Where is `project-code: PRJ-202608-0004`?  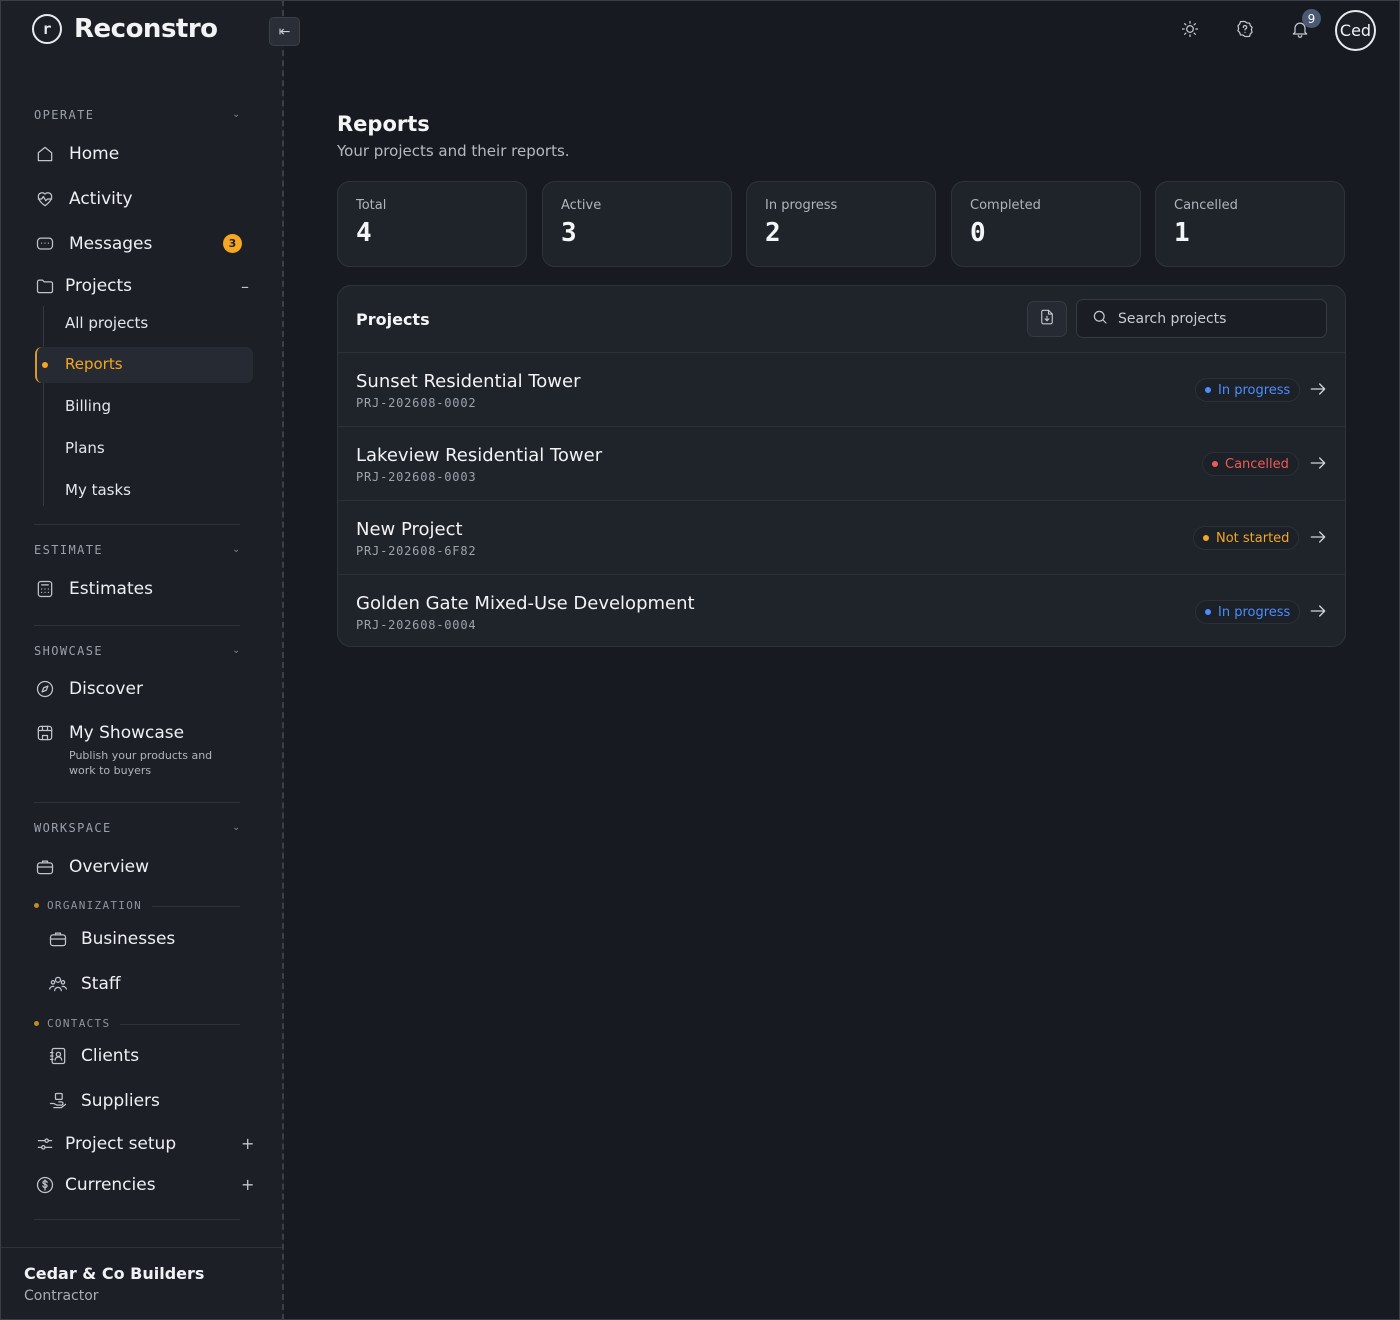
project-code: PRJ-202608-0004 is located at coordinates (416, 625).